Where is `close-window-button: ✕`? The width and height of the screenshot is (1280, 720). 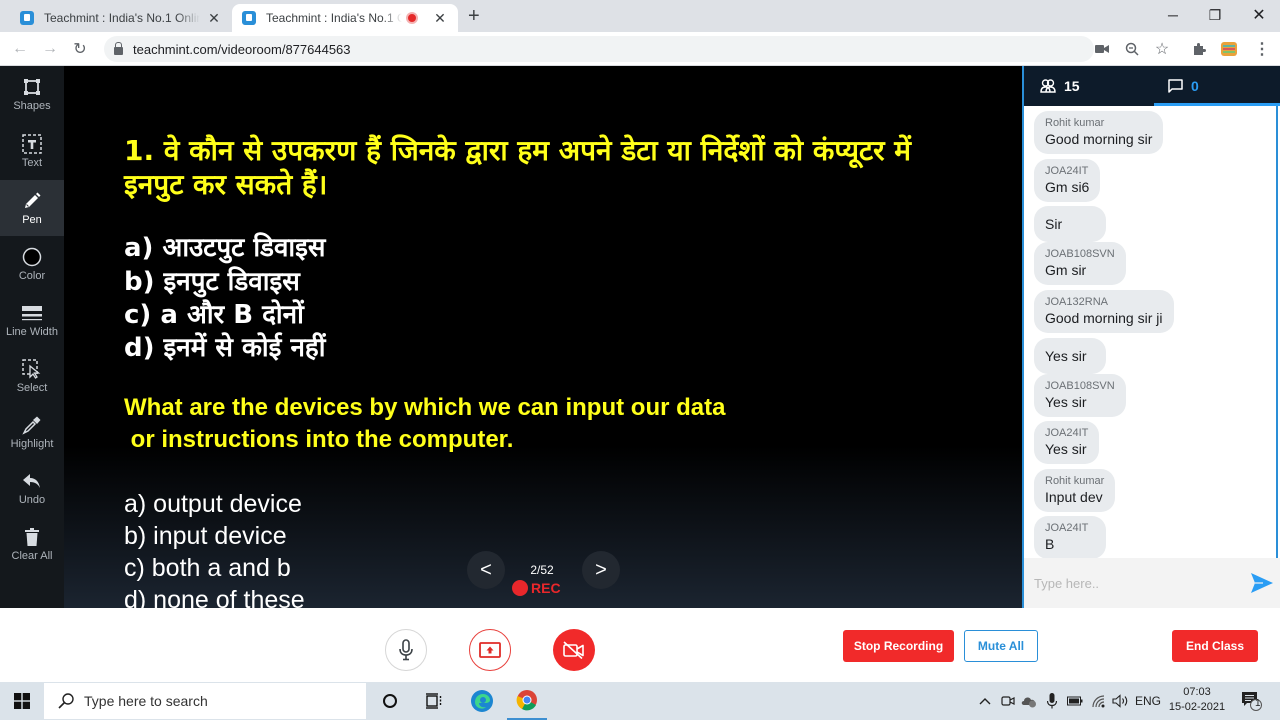
close-window-button: ✕ is located at coordinates (1258, 15).